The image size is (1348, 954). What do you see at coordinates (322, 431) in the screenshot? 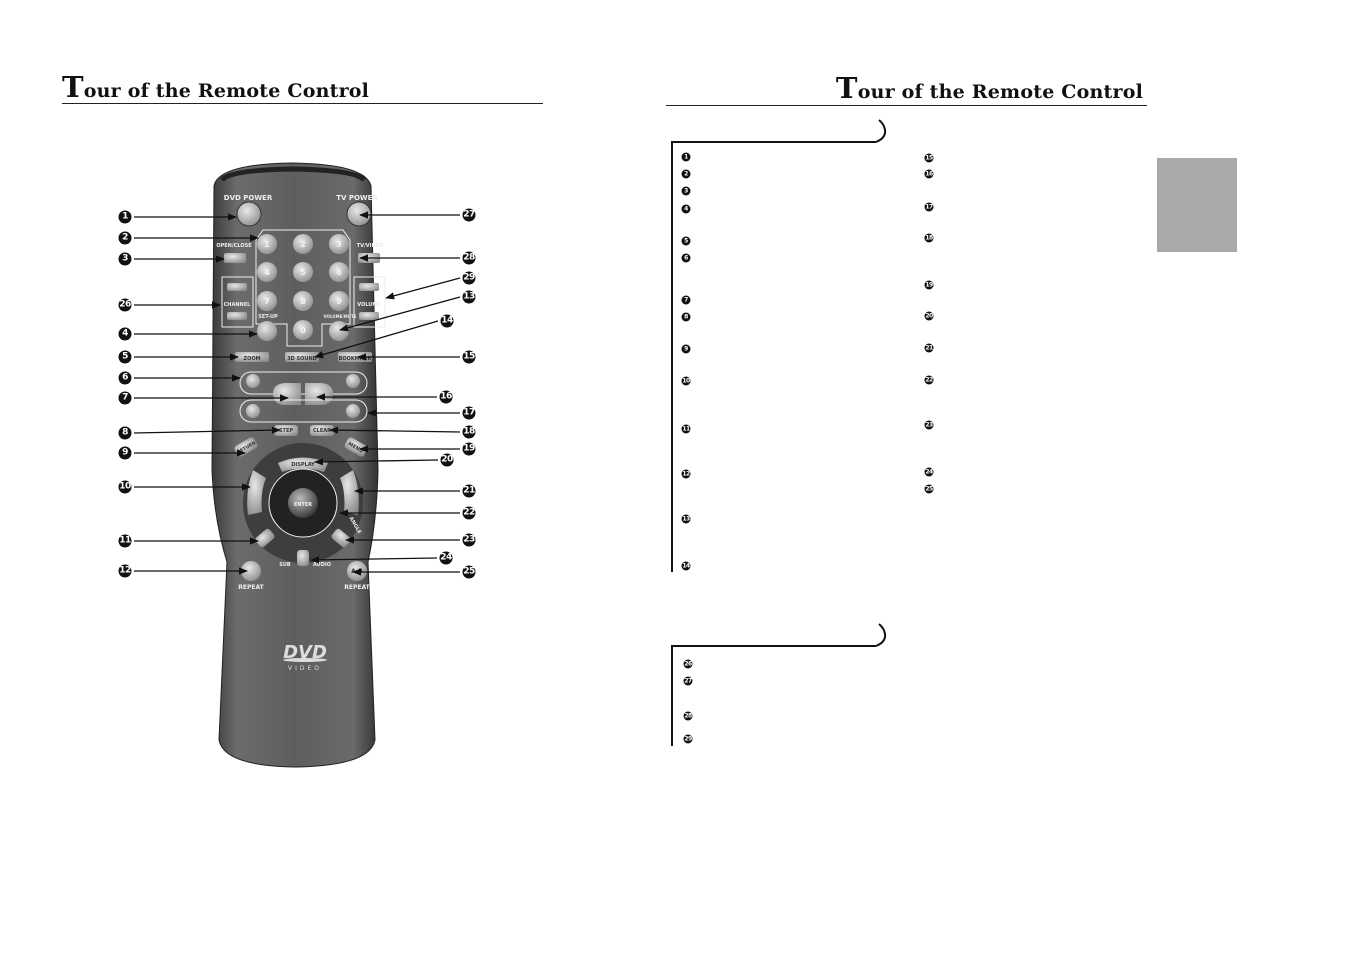
I see `clear-label: CLEAR` at bounding box center [322, 431].